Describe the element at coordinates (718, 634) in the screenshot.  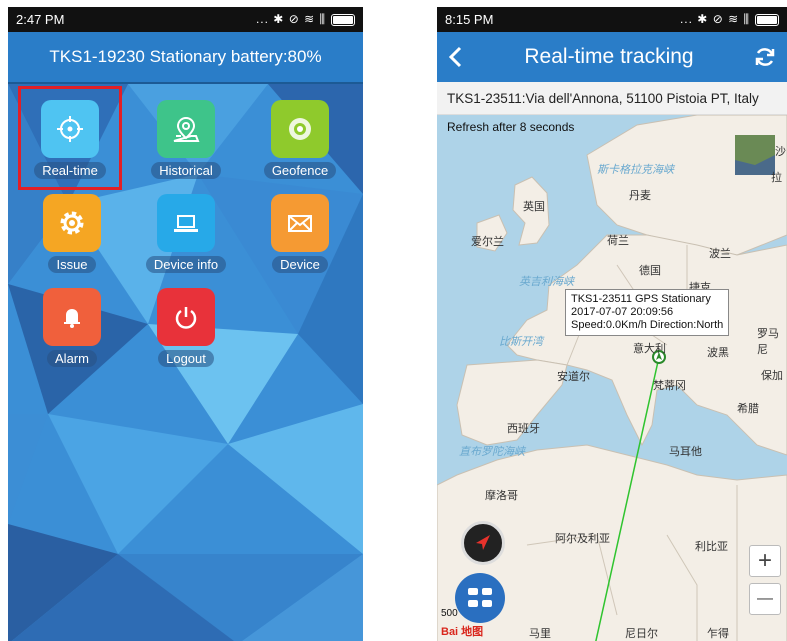
I see `map-label: 乍得` at that location.